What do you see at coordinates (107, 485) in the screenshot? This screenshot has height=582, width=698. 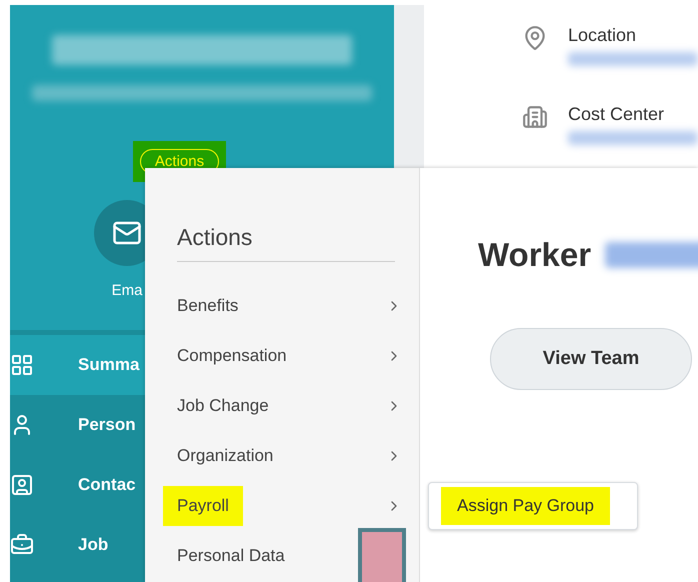 I see `nav-label: Contac` at bounding box center [107, 485].